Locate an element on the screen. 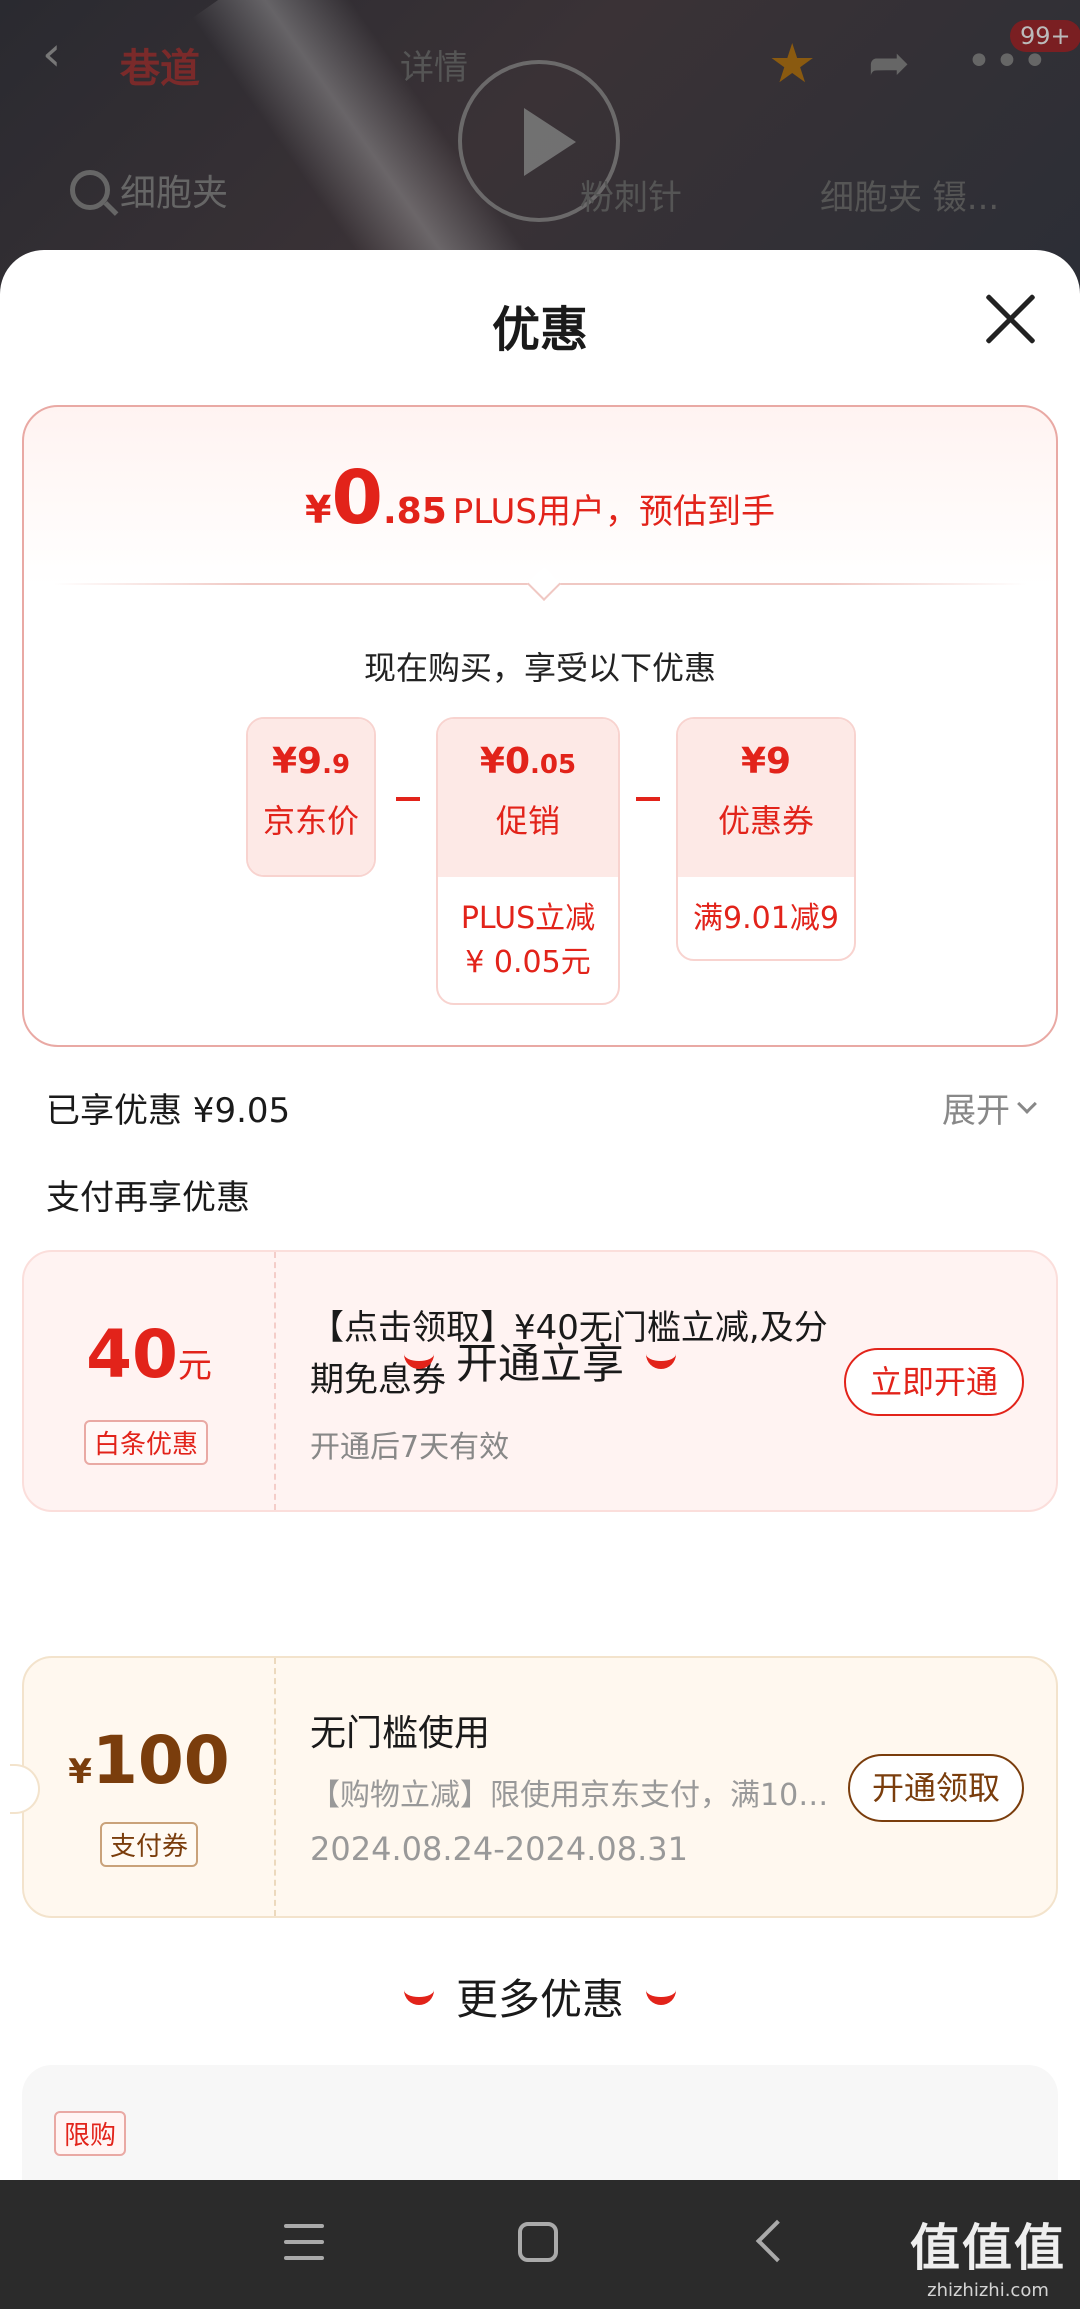 The height and width of the screenshot is (2309, 1080). favorite-star-icon: ★ is located at coordinates (792, 63).